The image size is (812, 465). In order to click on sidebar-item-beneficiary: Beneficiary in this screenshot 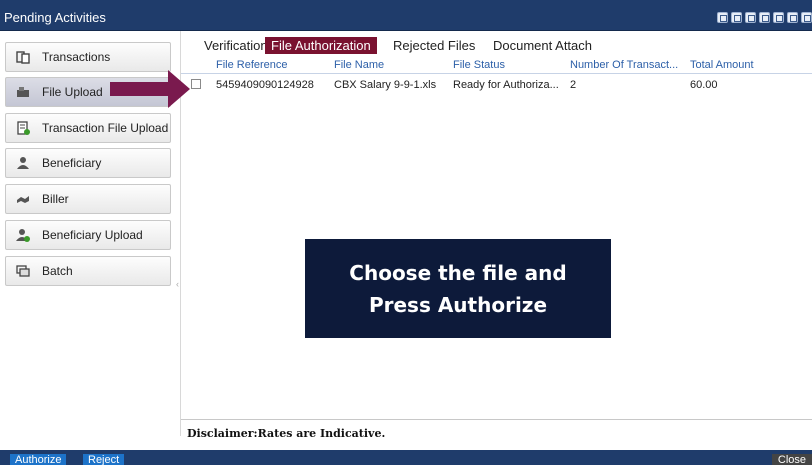, I will do `click(88, 163)`.